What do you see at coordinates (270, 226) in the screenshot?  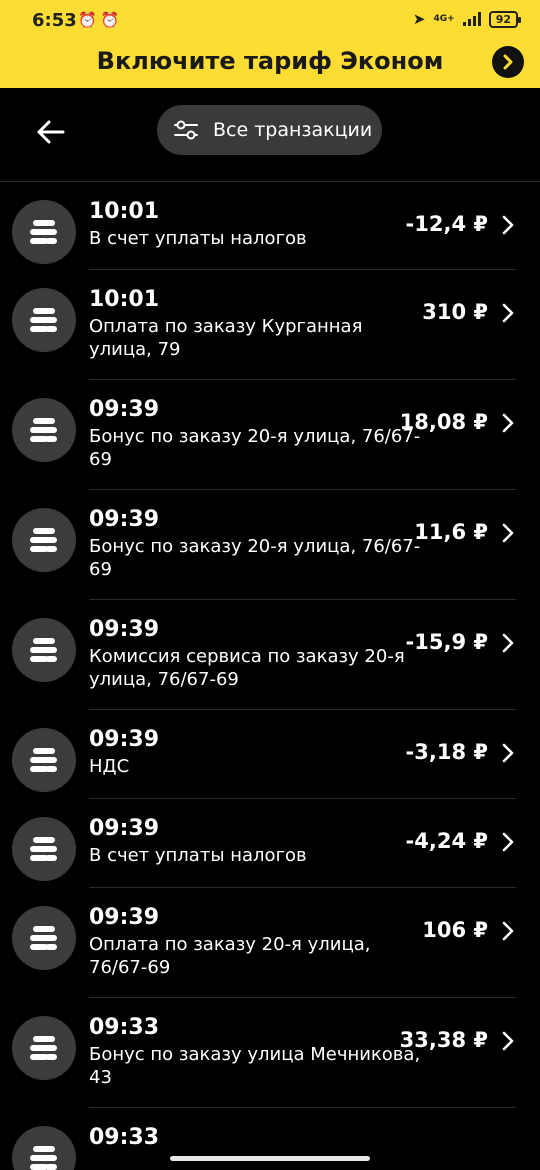 I see `transaction-row: 10:01 В счет уплаты налогов -12,4 ₽` at bounding box center [270, 226].